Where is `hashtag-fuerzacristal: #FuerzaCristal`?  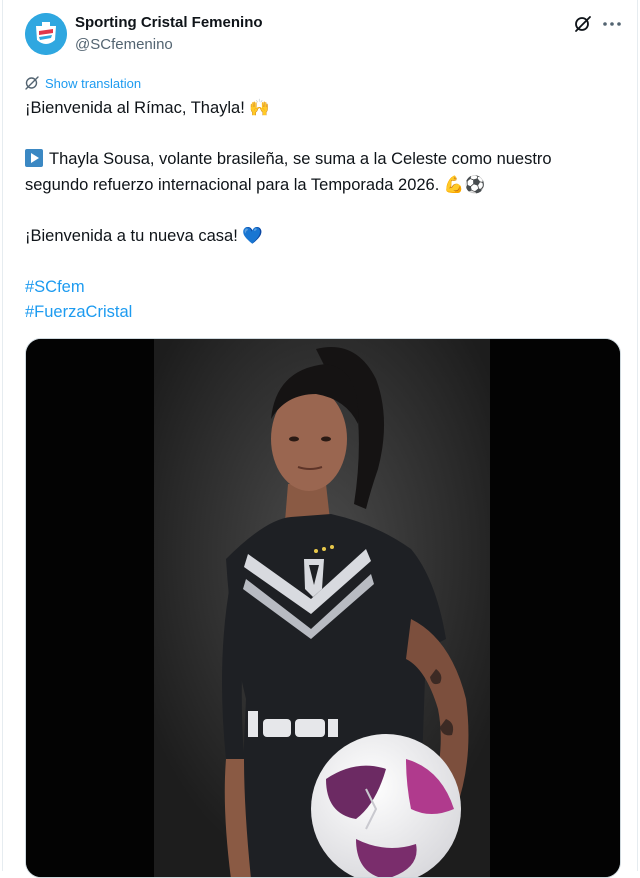
hashtag-fuerzacristal: #FuerzaCristal is located at coordinates (78, 312).